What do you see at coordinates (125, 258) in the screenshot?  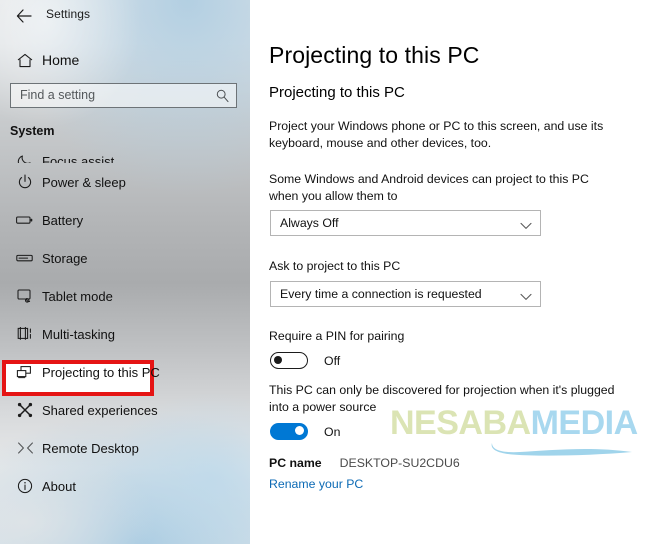 I see `sidebar-item-storage: Storage` at bounding box center [125, 258].